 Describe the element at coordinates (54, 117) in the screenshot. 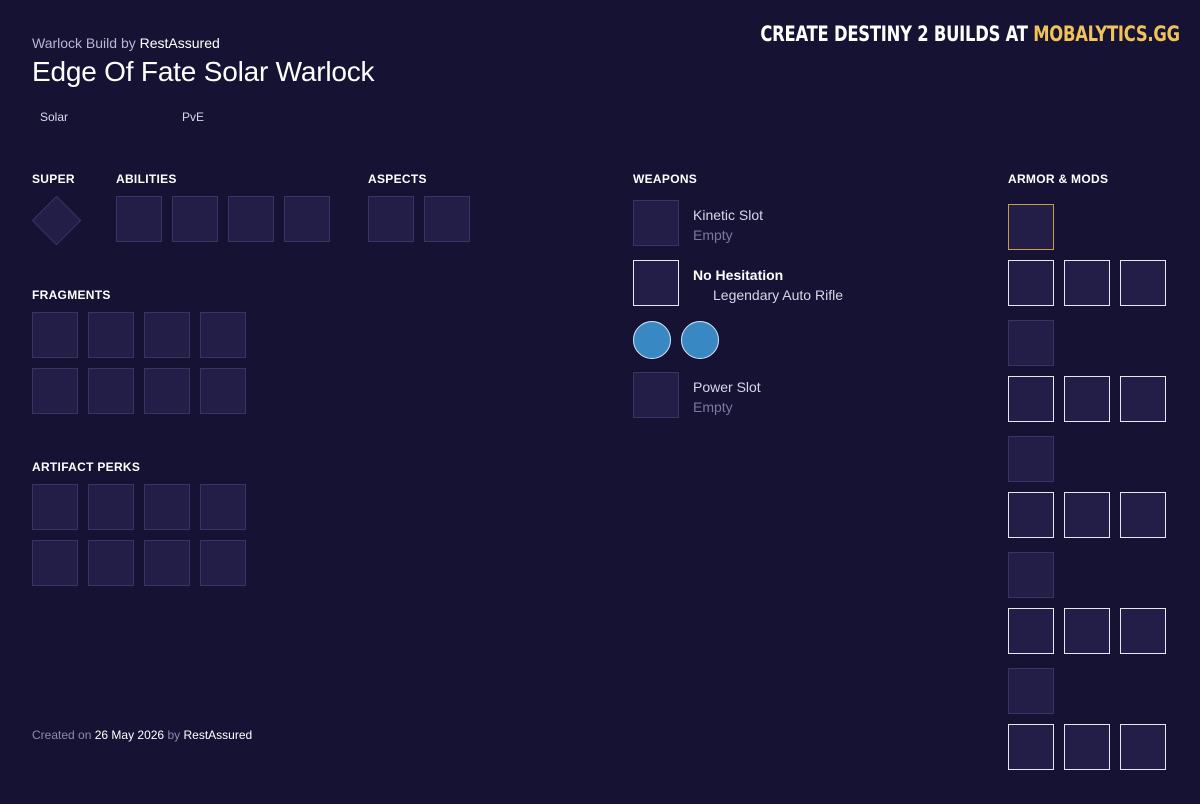

I see `tag-element: Solar` at that location.